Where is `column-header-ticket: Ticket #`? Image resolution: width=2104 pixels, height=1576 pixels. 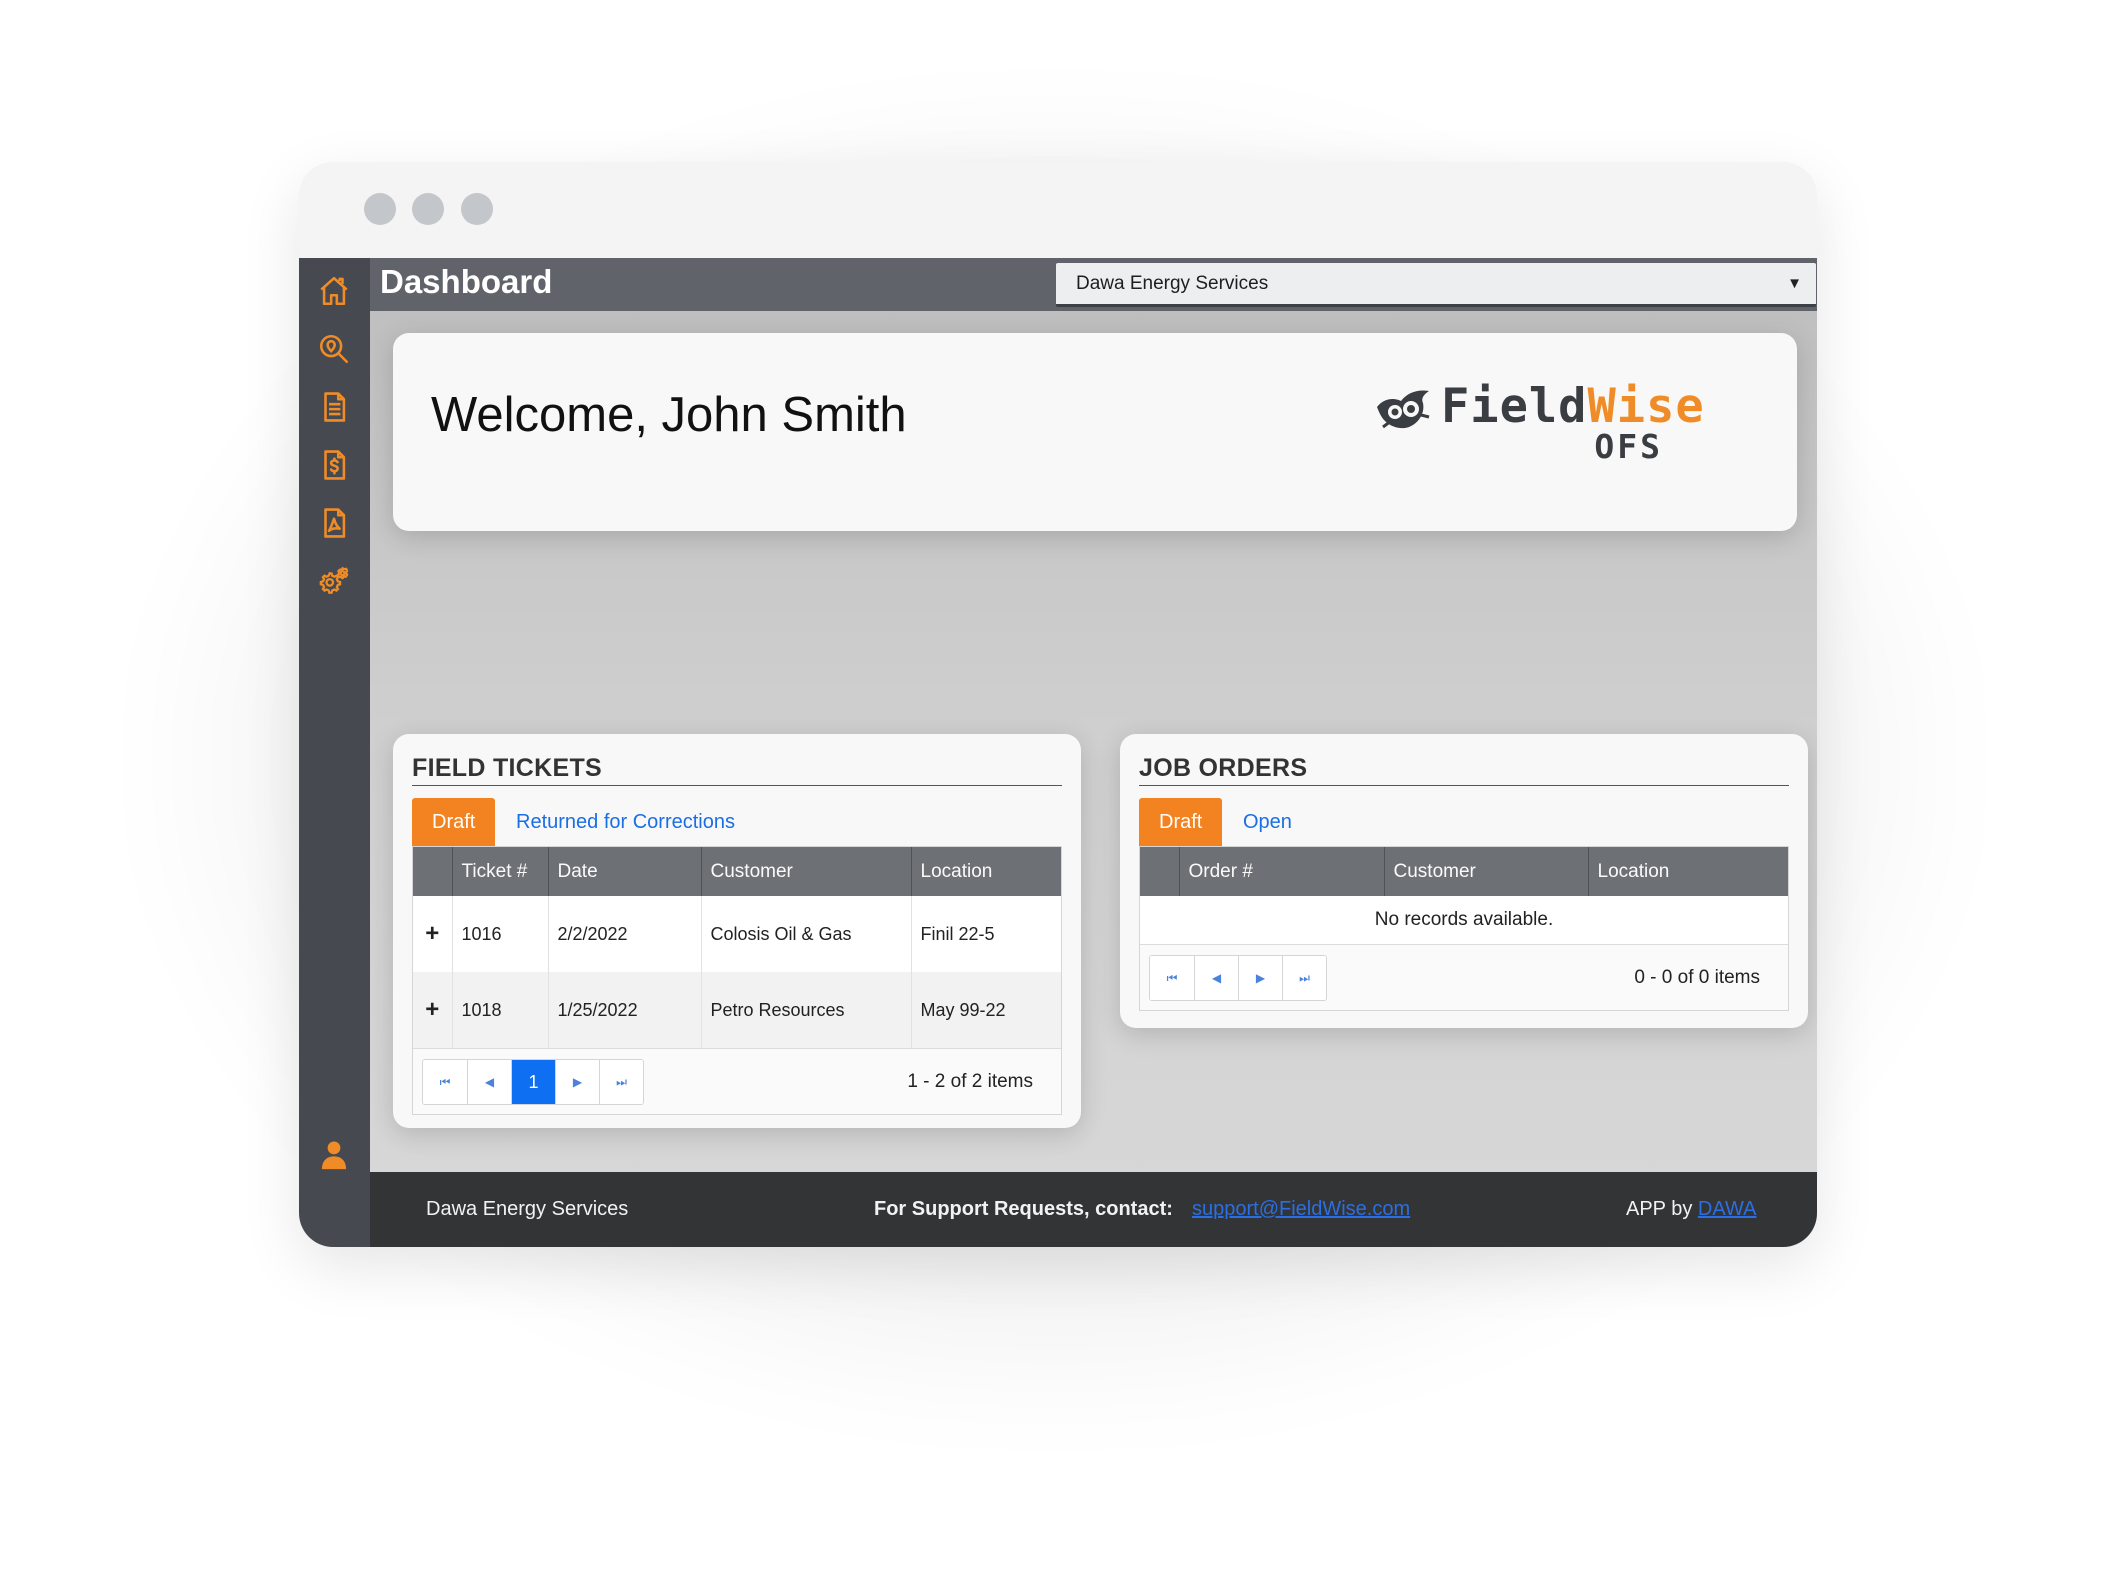
column-header-ticket: Ticket # is located at coordinates (499, 871).